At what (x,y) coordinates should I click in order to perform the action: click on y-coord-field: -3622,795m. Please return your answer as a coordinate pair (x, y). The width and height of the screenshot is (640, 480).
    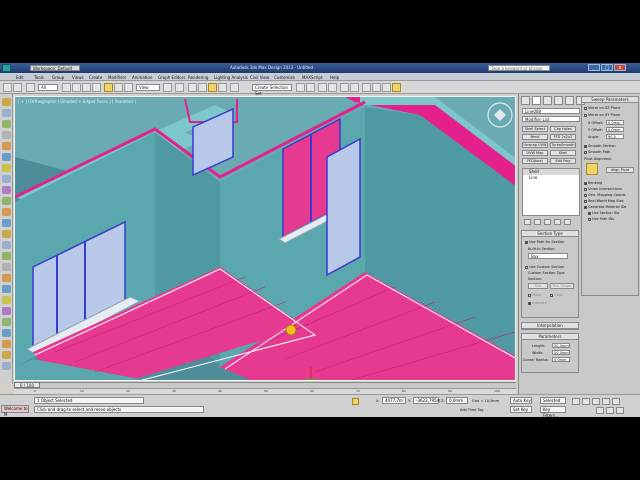
    Looking at the image, I should click on (426, 400).